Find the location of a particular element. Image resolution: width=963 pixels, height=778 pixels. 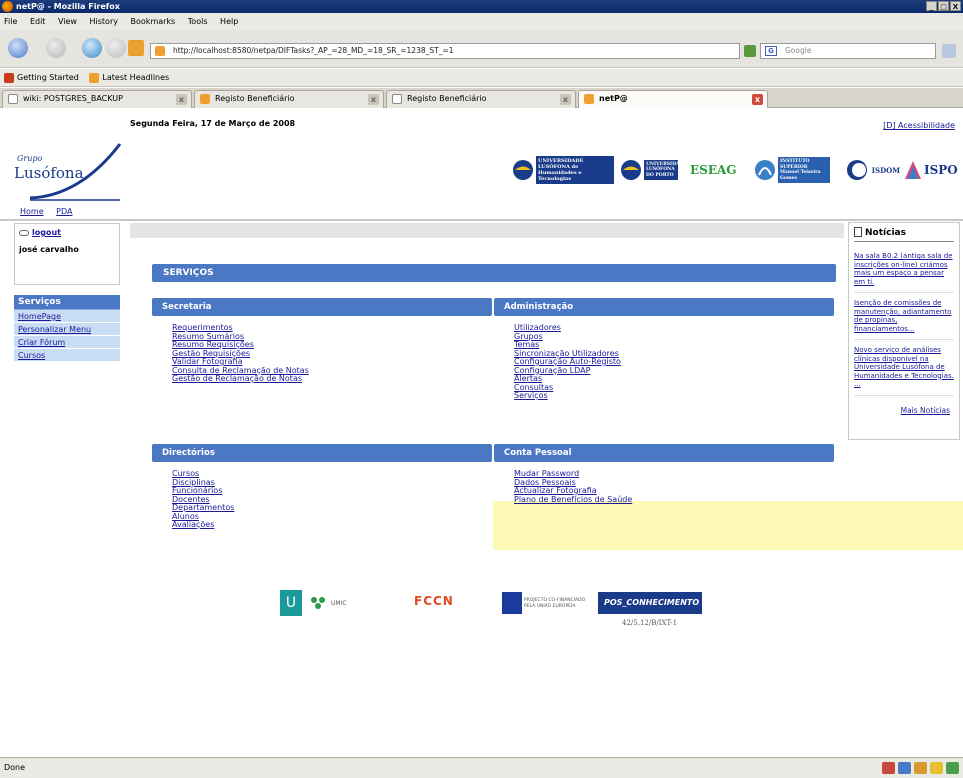

bookmark-getting-started: Getting Started is located at coordinates (41, 78).